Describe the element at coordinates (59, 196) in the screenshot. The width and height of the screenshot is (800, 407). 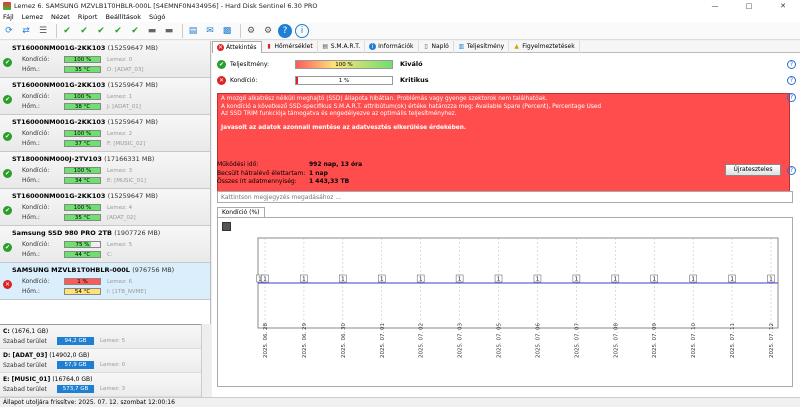
I see `disk-model: ST16000NM001G-2KK103` at that location.